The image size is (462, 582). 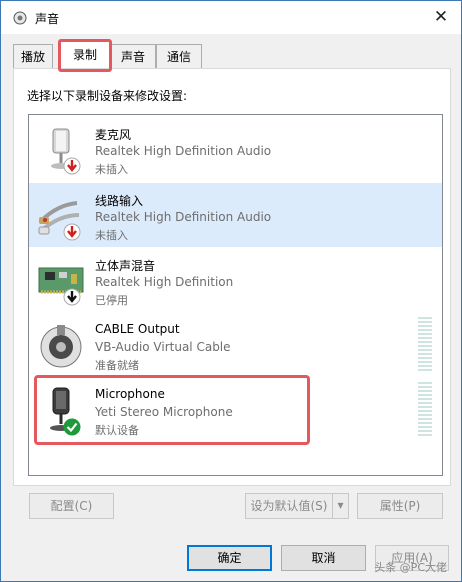 What do you see at coordinates (231, 17) in the screenshot?
I see `title-bar: 声音 ✕` at bounding box center [231, 17].